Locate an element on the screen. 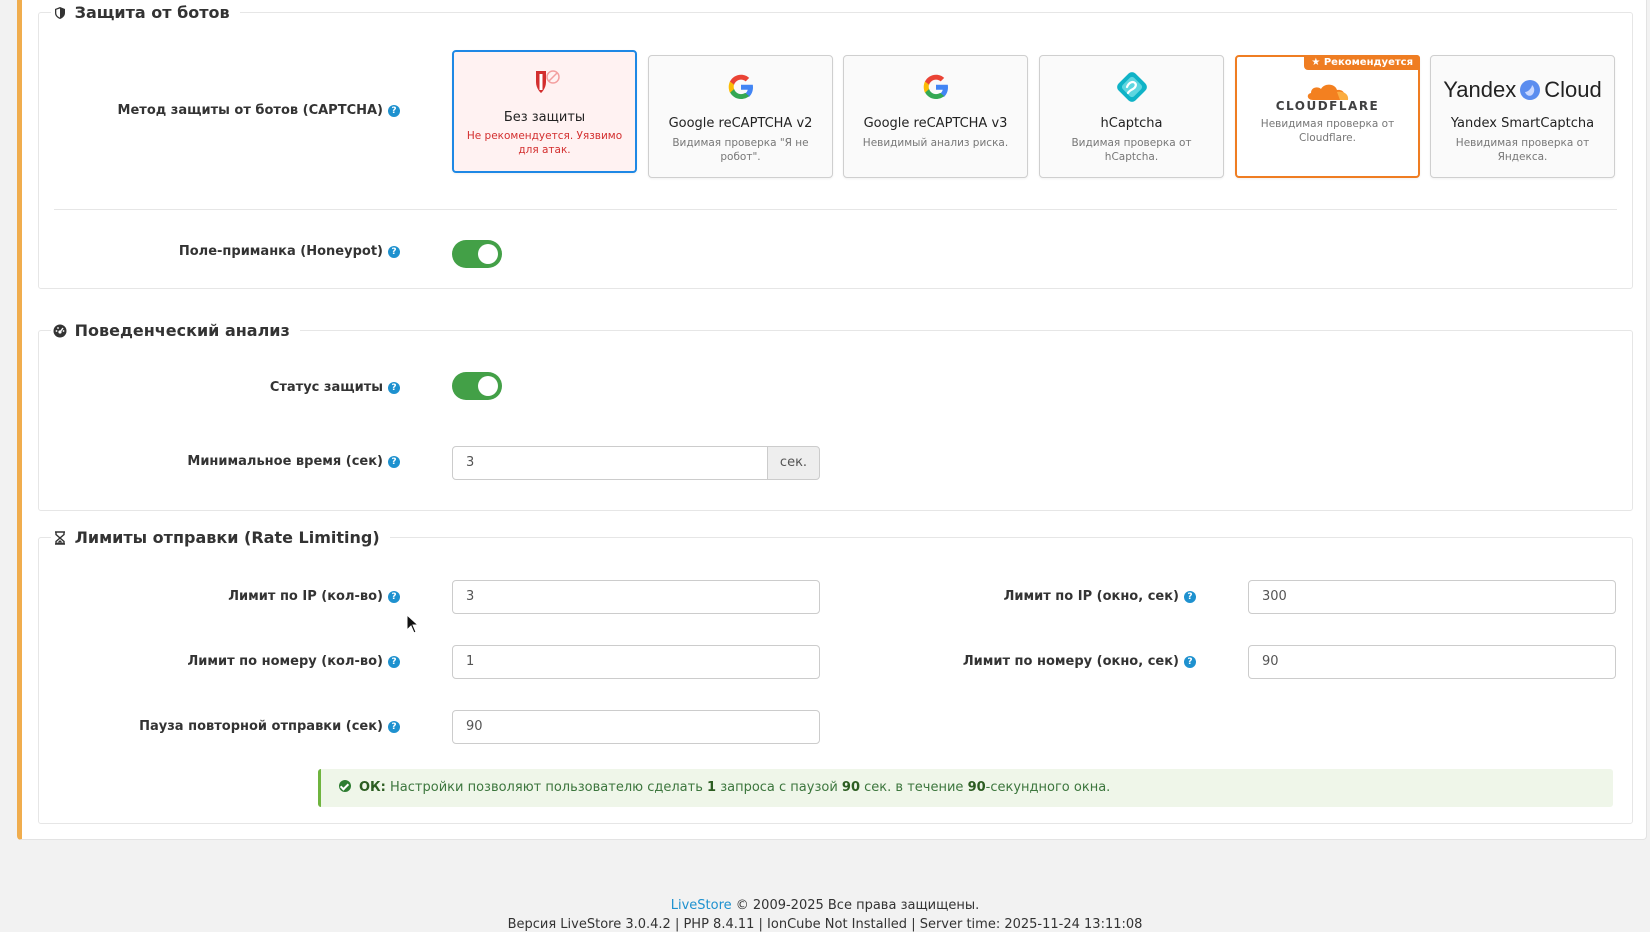 This screenshot has height=932, width=1650. captcha-option-title: Без защиты is located at coordinates (544, 117).